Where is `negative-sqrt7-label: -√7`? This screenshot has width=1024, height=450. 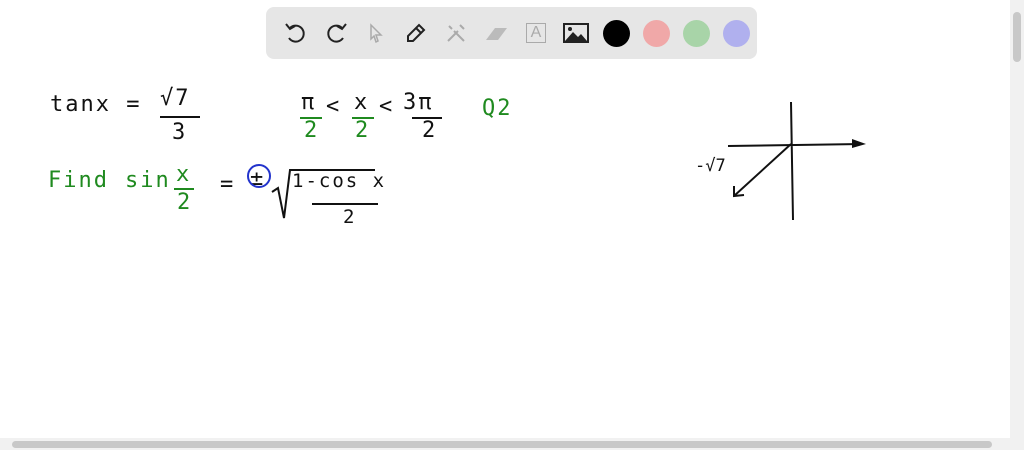
negative-sqrt7-label: -√7 is located at coordinates (710, 166).